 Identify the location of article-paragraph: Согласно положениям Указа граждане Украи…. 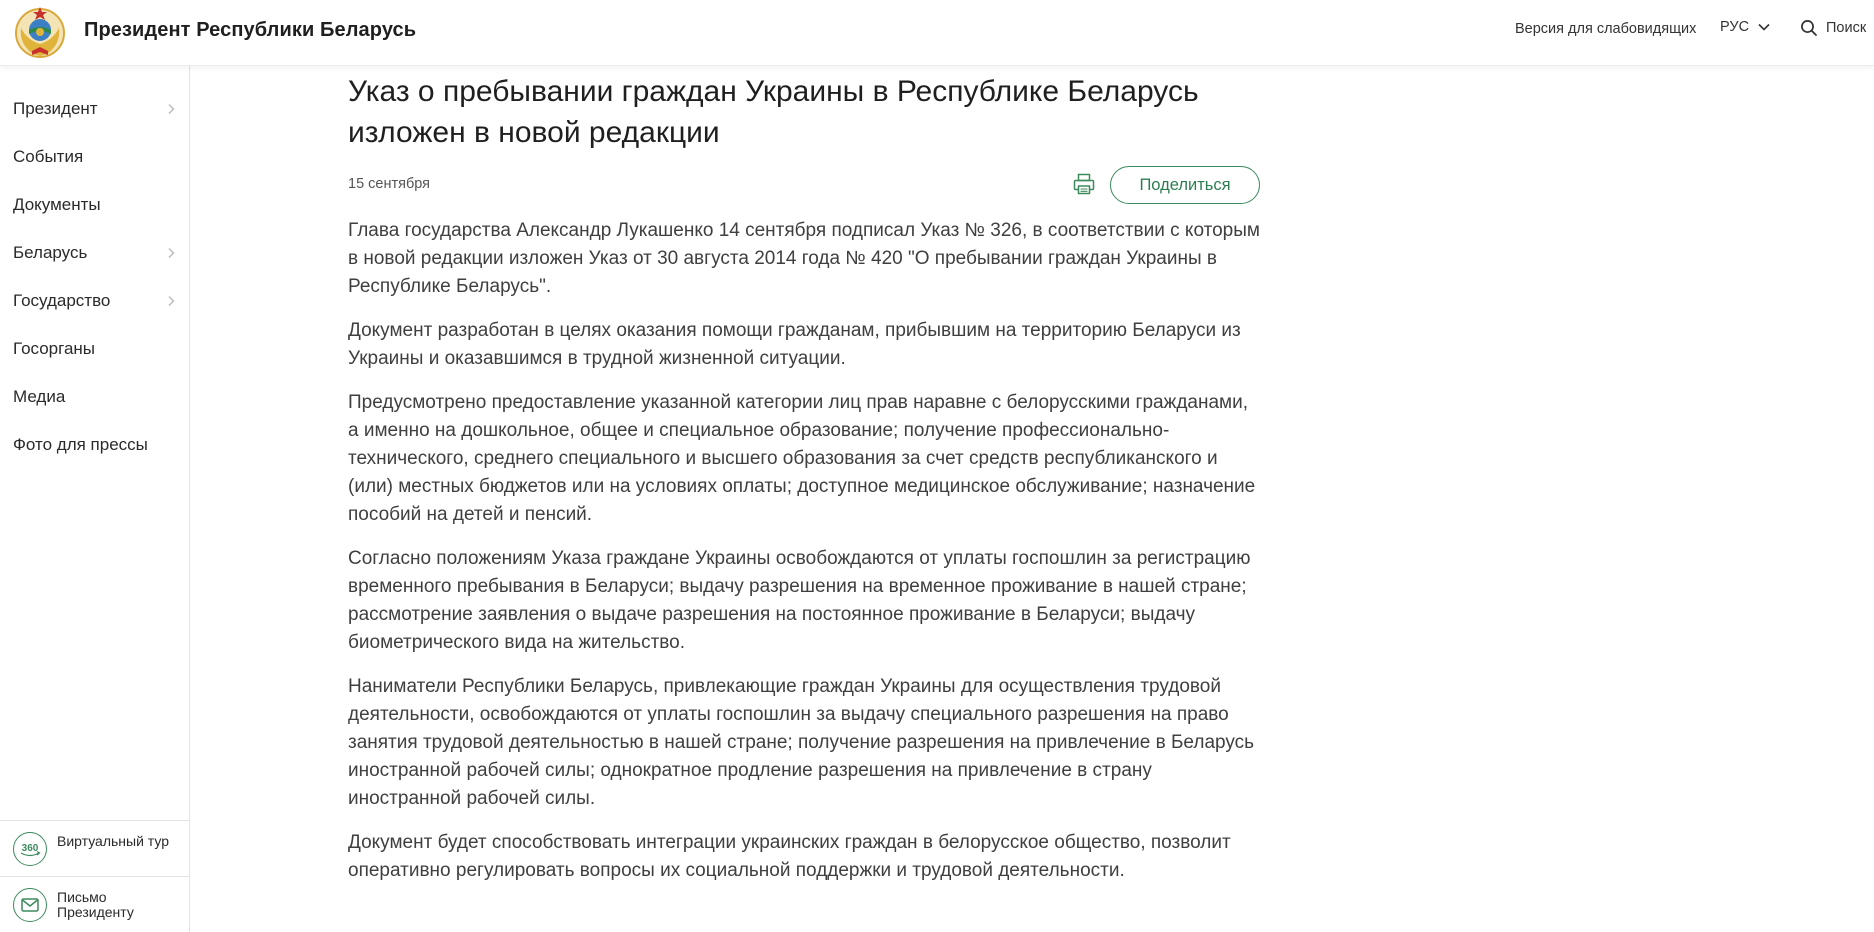
(799, 600).